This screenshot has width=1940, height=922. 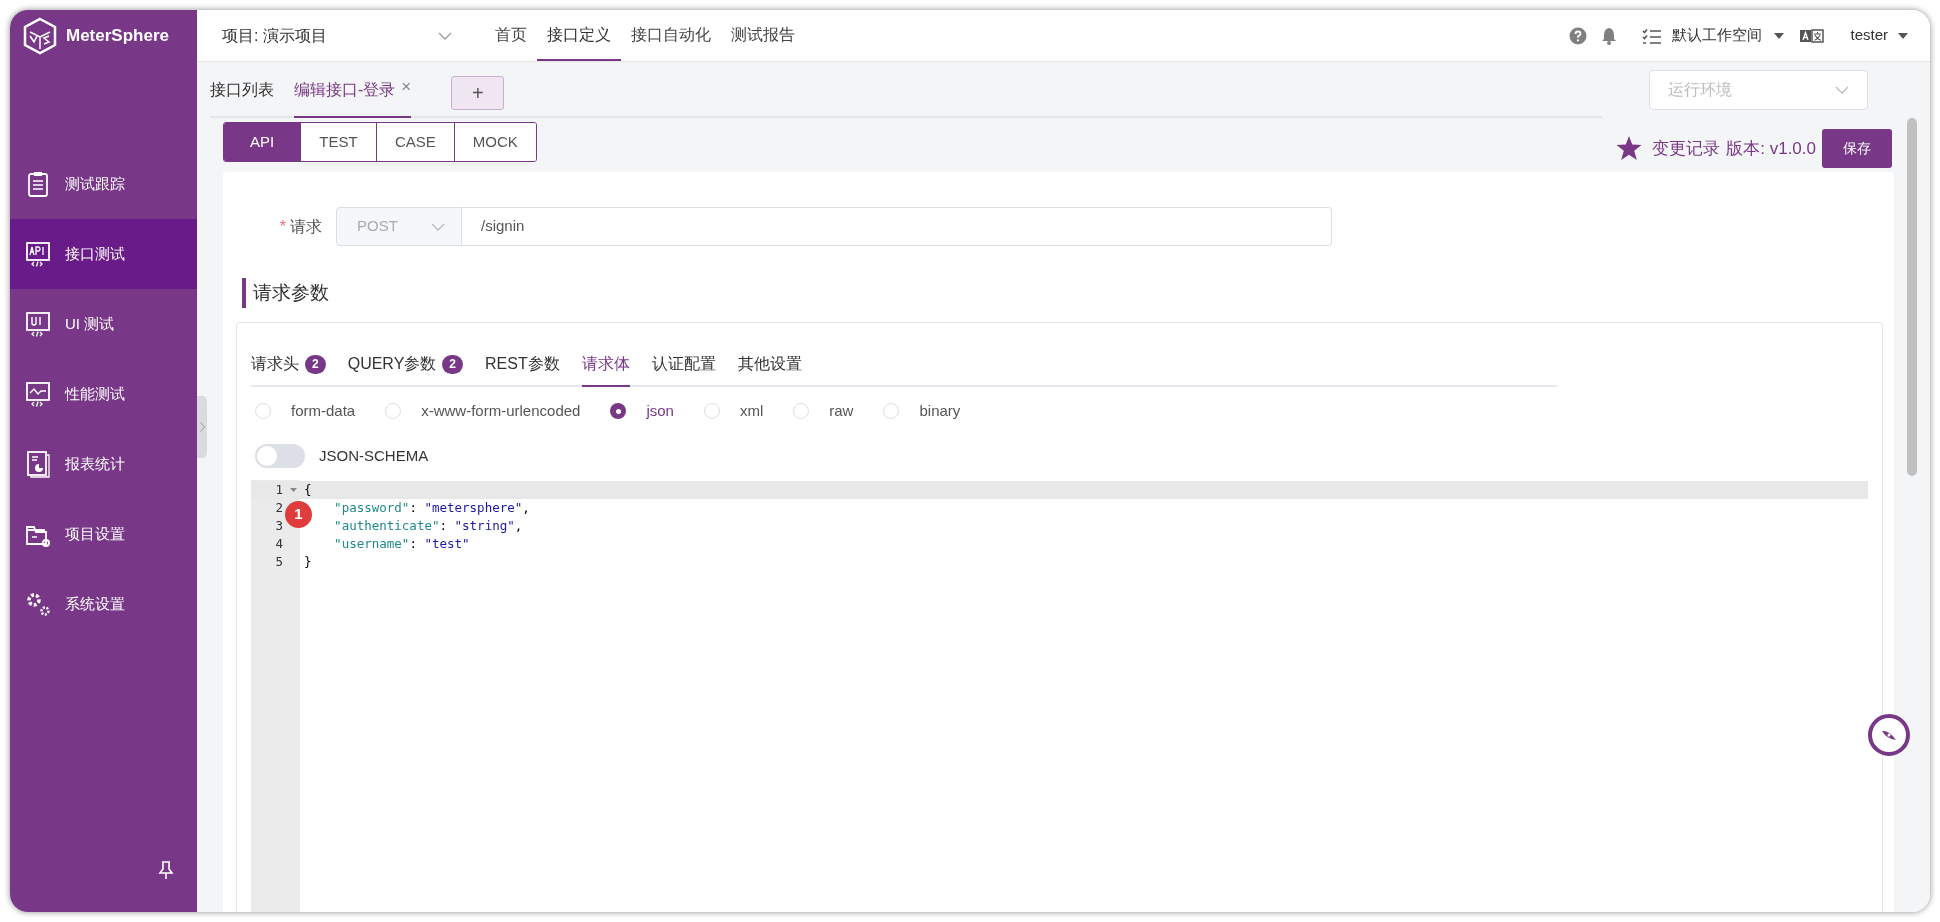 I want to click on mode-tab: API, so click(x=262, y=142).